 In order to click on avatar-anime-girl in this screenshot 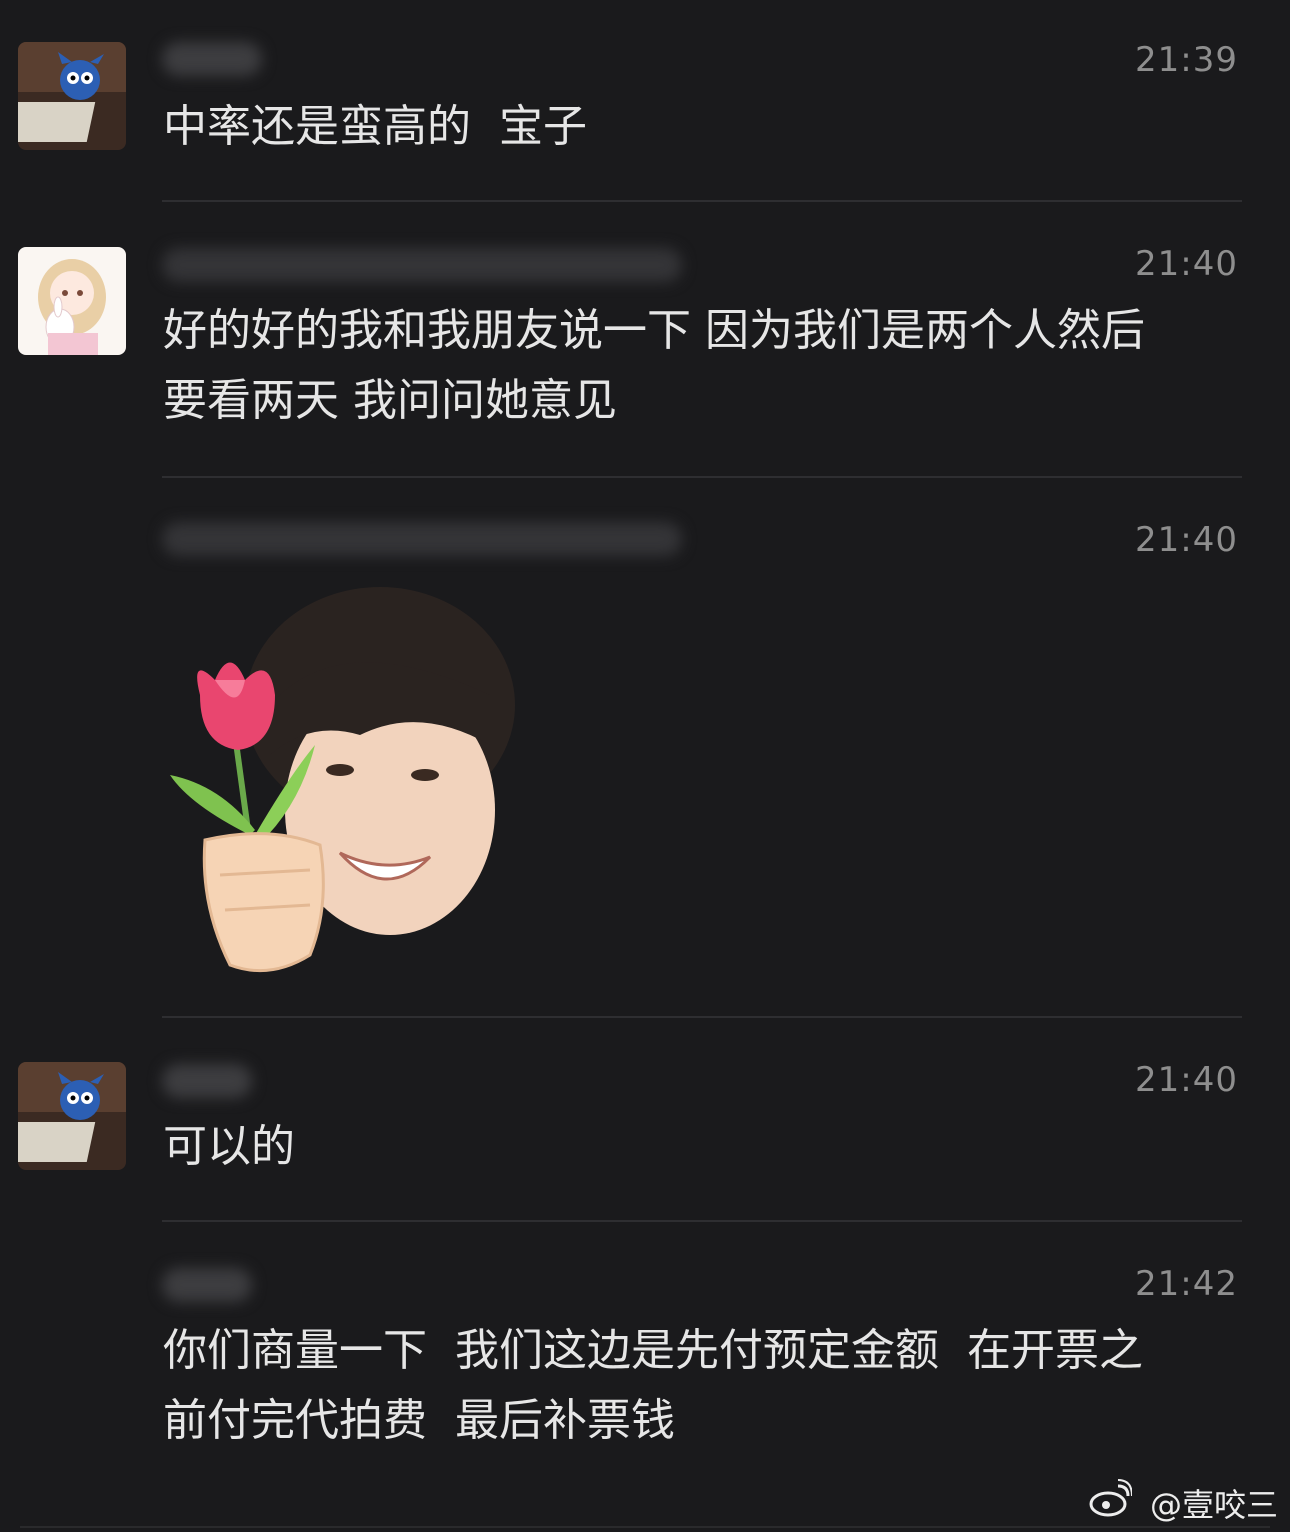, I will do `click(72, 301)`.